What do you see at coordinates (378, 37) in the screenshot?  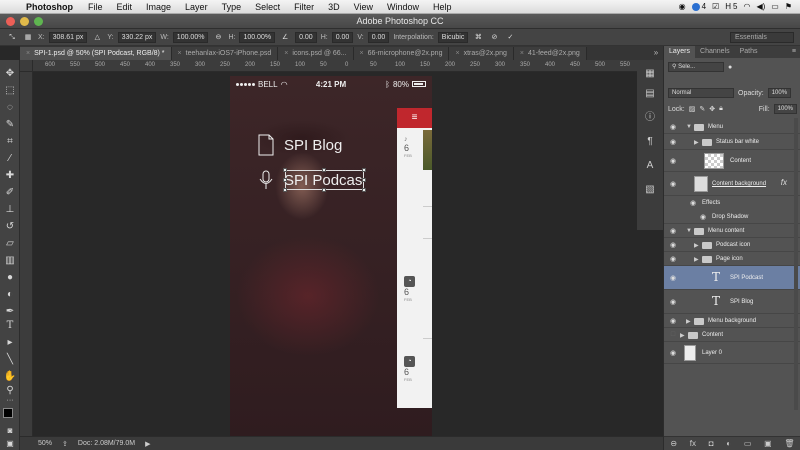 I see `vskew-field: 0.00` at bounding box center [378, 37].